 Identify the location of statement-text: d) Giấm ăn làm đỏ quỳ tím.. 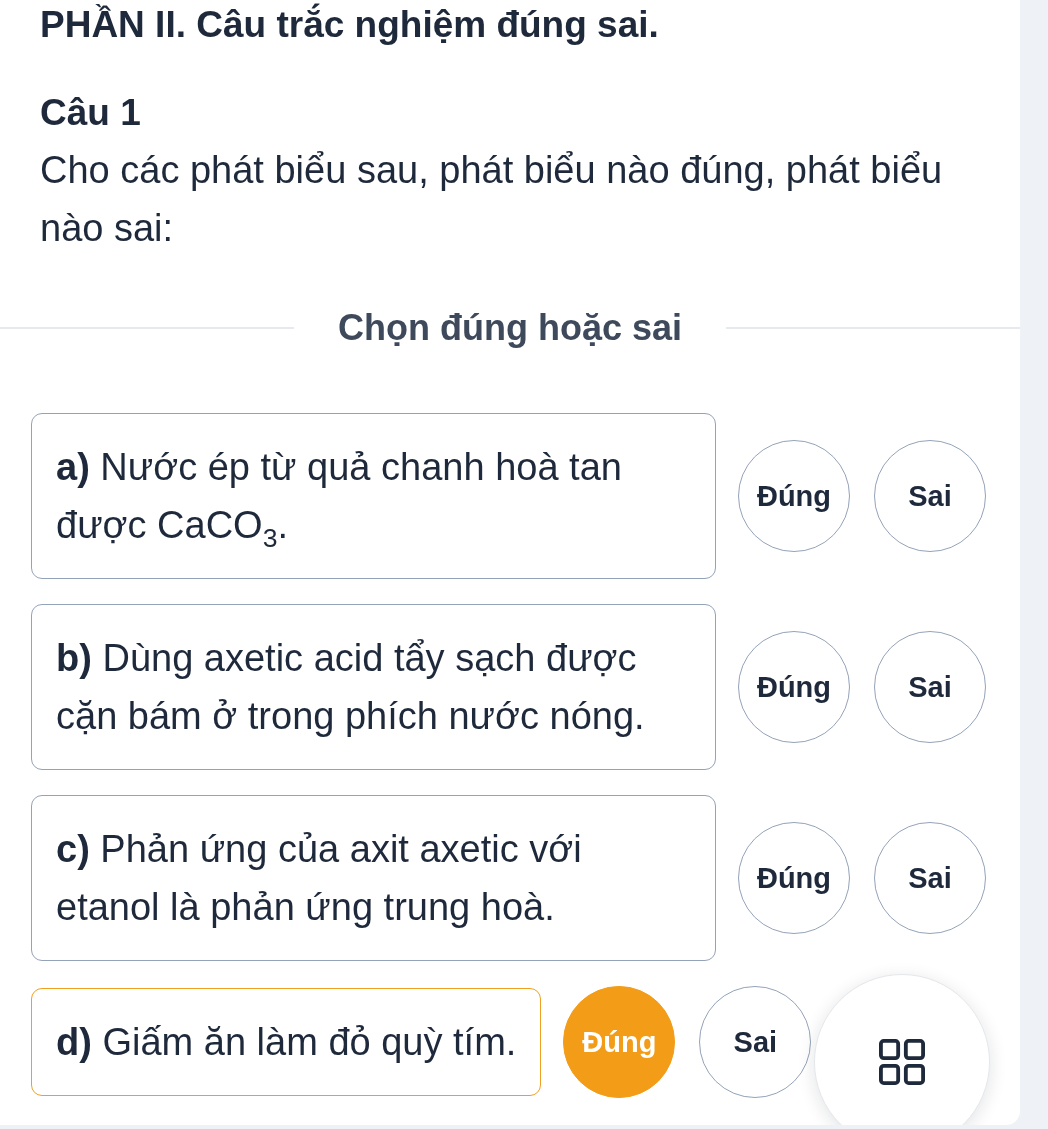
(286, 1042).